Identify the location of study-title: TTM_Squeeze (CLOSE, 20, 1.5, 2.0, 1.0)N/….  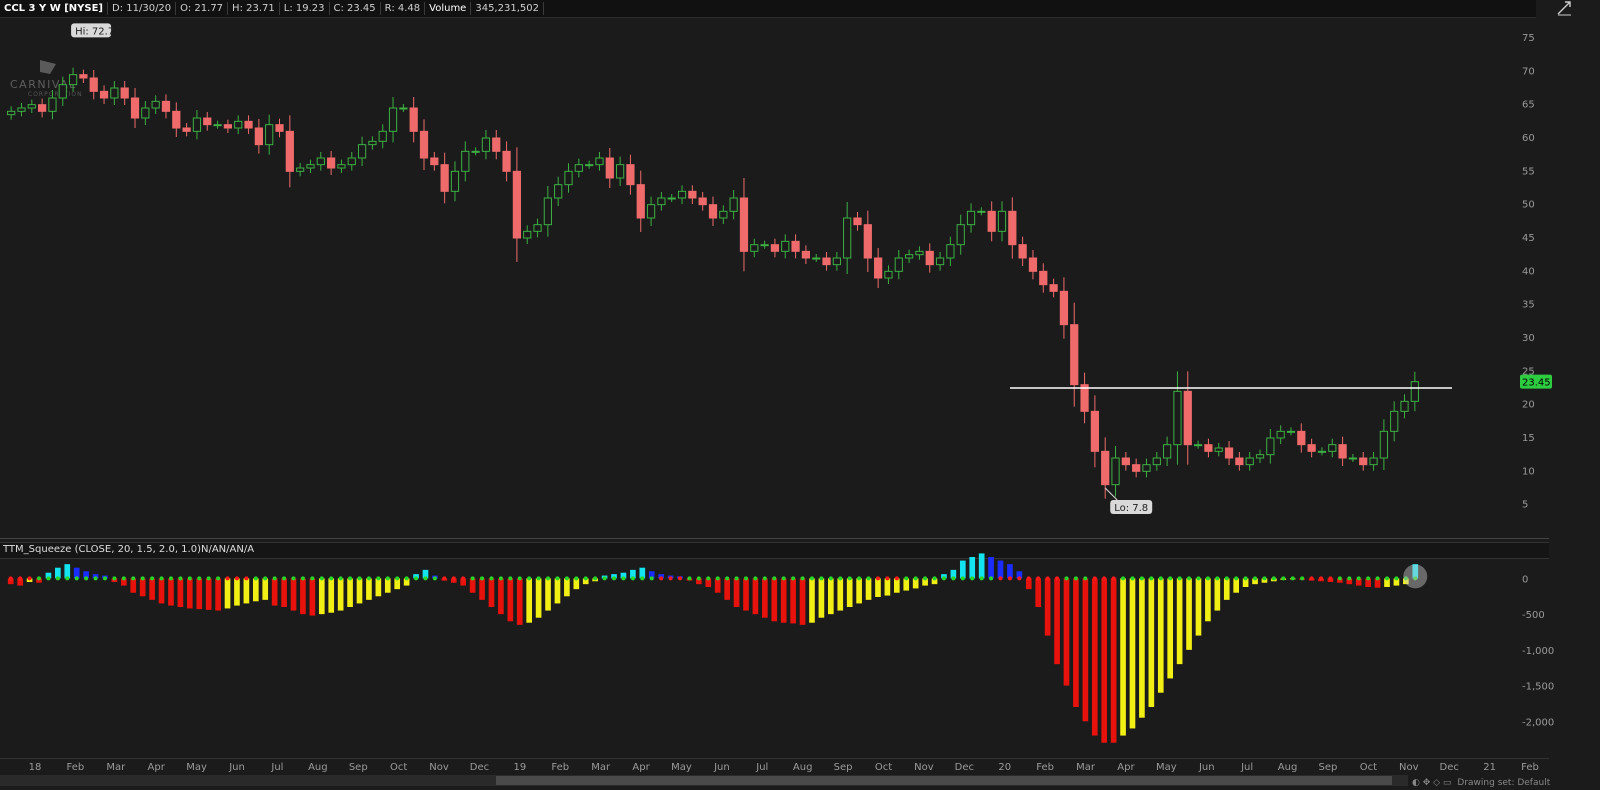
(129, 549).